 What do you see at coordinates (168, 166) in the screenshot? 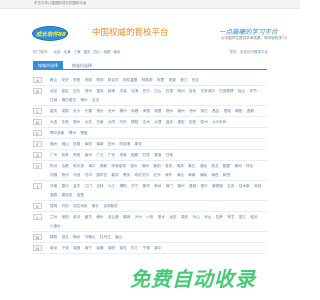
I see `city-link: 淮安` at bounding box center [168, 166].